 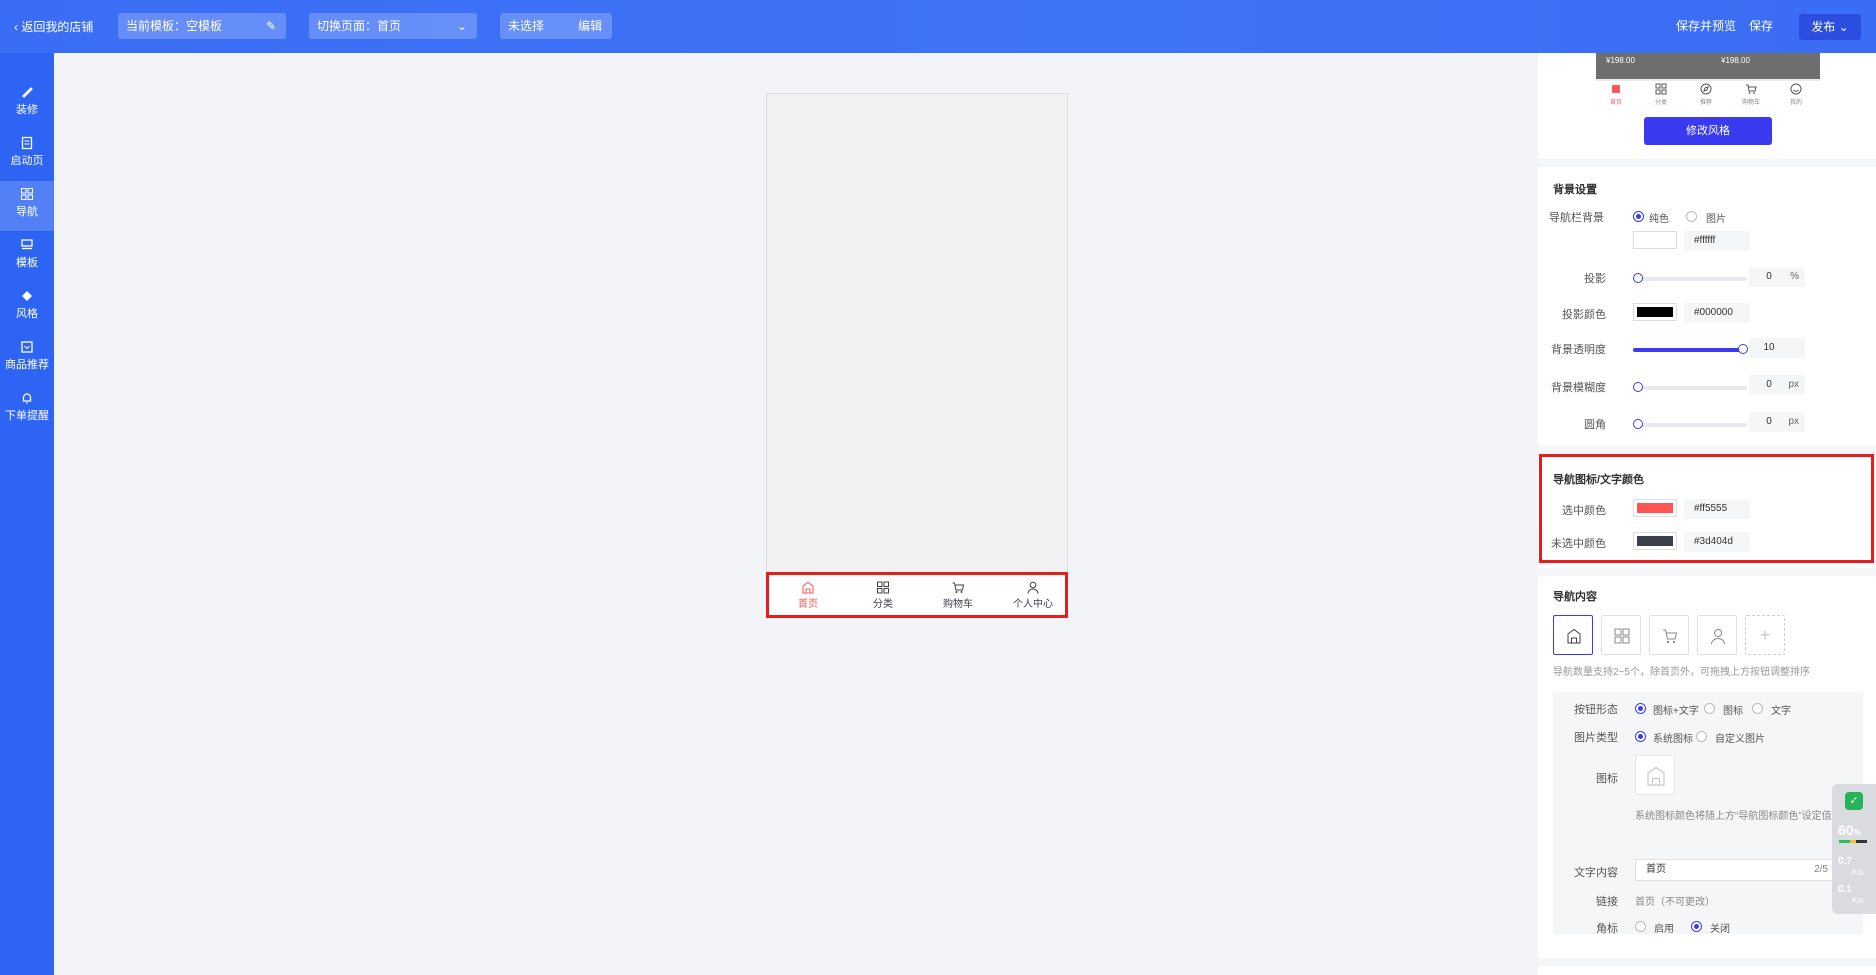 I want to click on tab-category: 分类, so click(x=883, y=595).